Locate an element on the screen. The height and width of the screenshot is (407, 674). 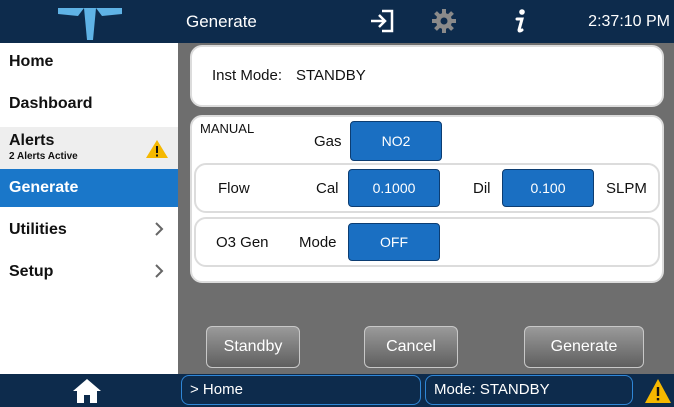
dil-flow-input: 0.100 is located at coordinates (548, 188).